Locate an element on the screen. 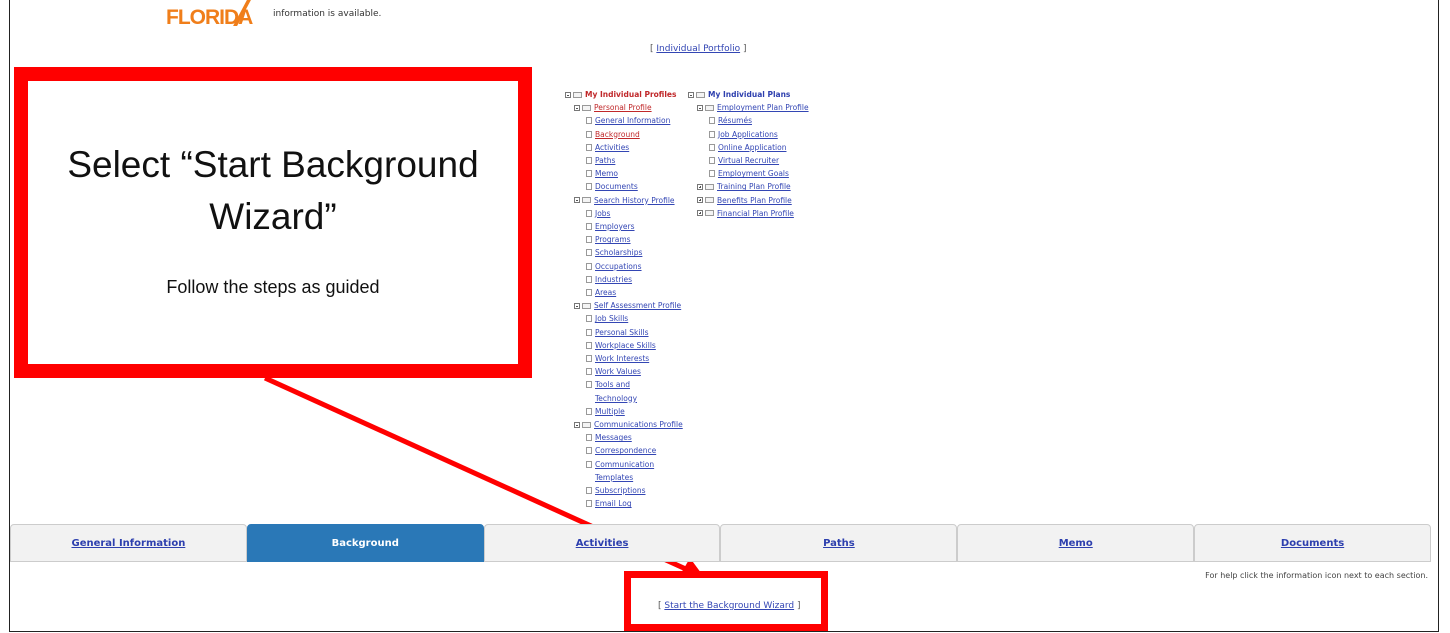 This screenshot has width=1450, height=633. tab-activities: Activities is located at coordinates (602, 543).